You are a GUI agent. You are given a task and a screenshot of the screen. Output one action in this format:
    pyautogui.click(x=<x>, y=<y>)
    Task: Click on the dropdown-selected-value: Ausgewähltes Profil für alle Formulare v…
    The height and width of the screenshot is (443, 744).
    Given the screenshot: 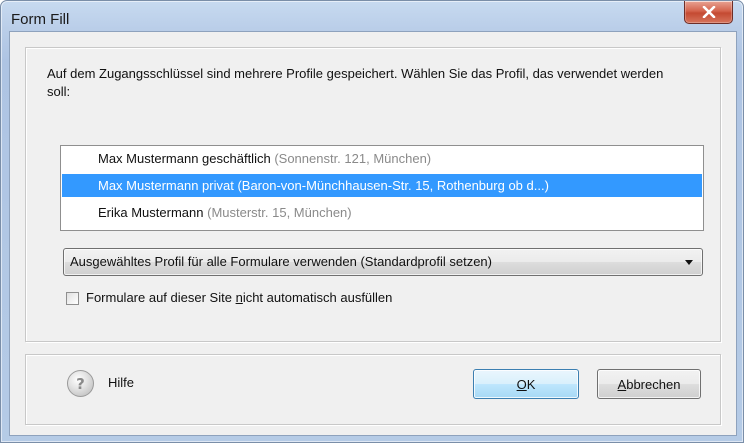 What is the action you would take?
    pyautogui.click(x=281, y=261)
    